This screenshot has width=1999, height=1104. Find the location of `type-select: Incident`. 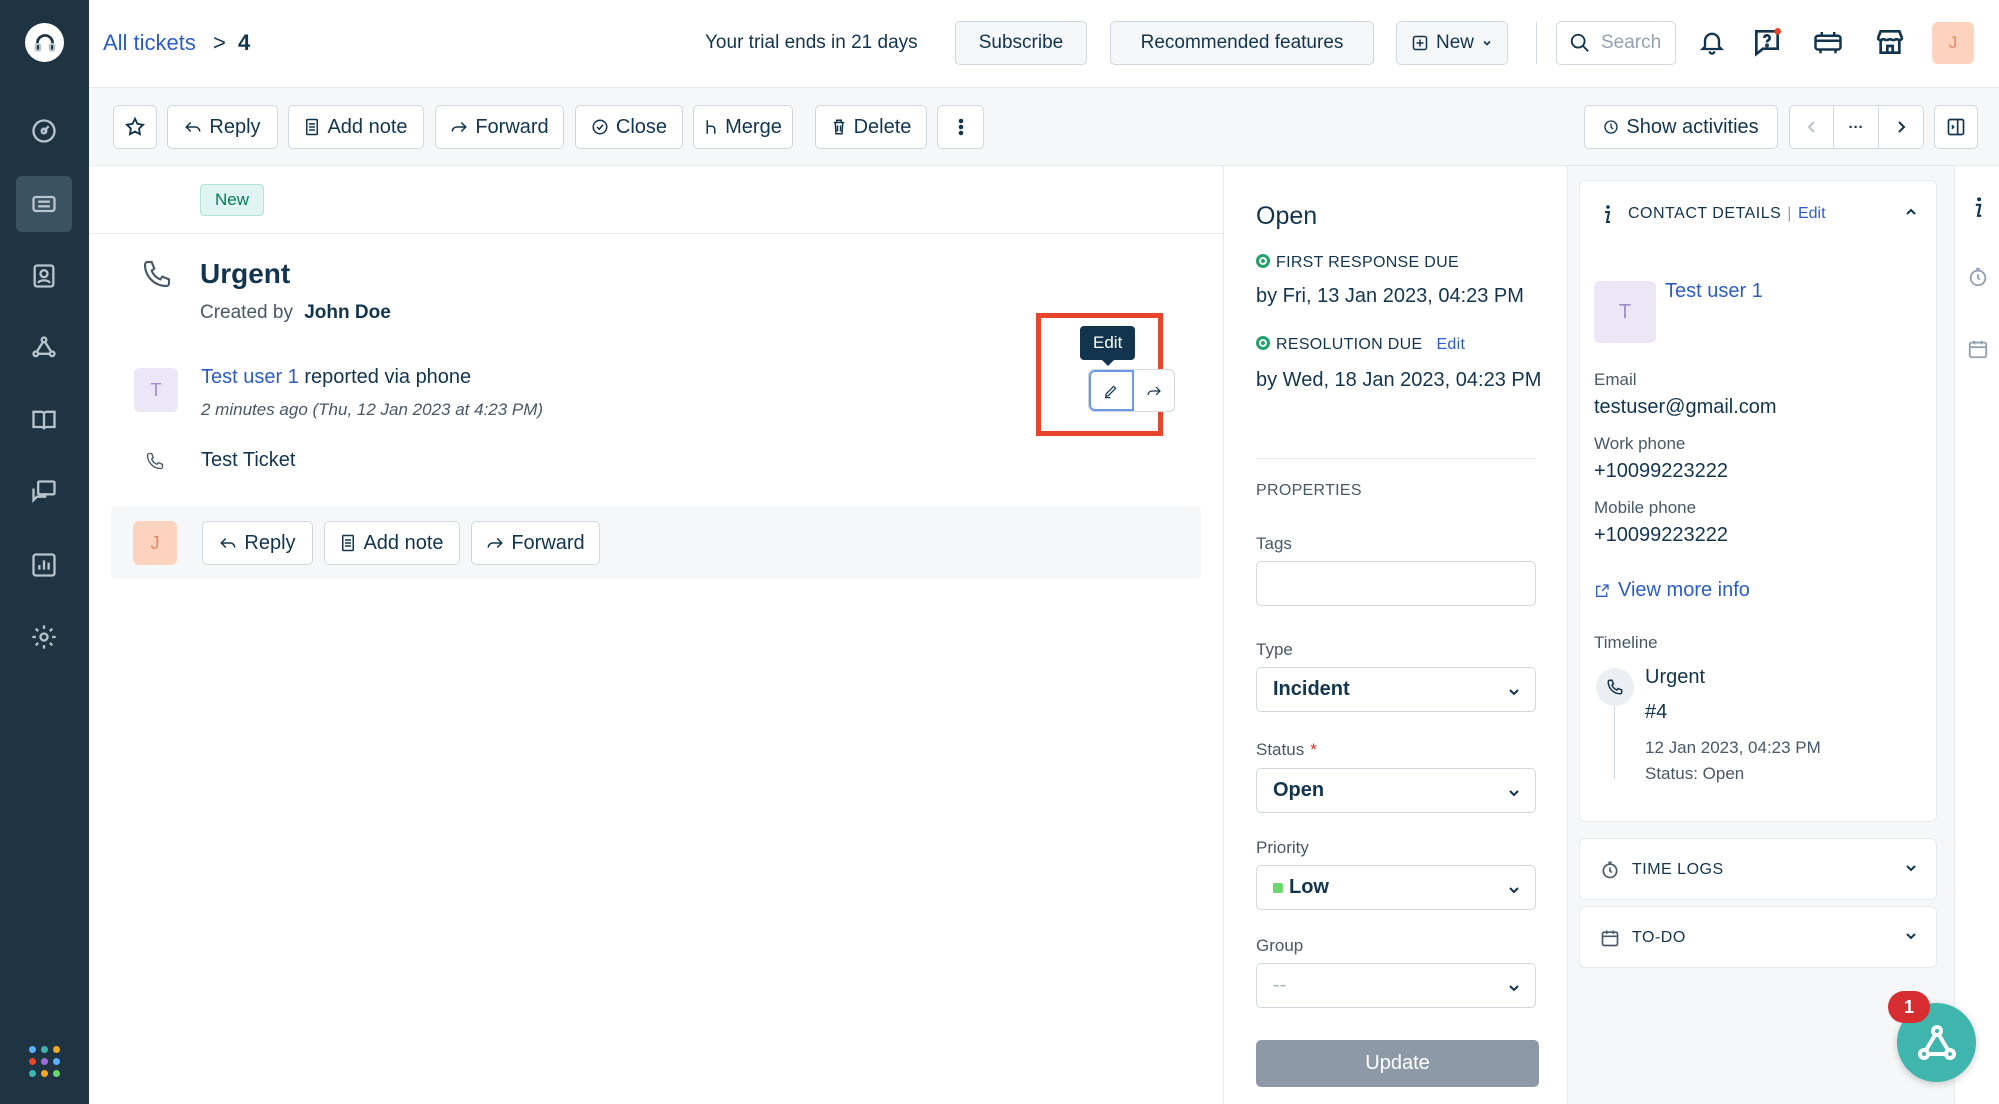

type-select: Incident is located at coordinates (1396, 689).